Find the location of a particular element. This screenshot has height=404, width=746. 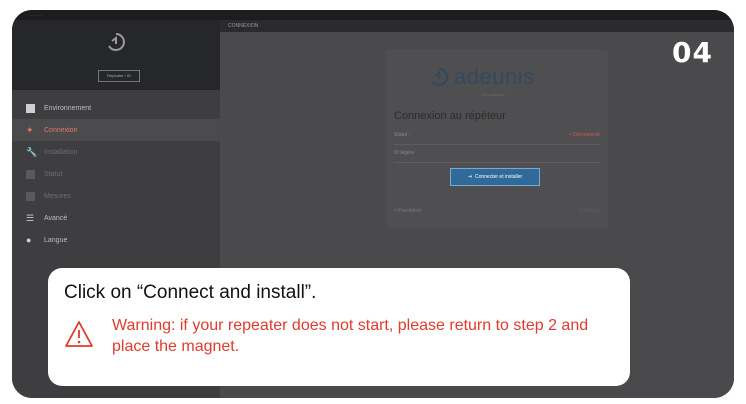

globe-icon: ● is located at coordinates (29, 239).